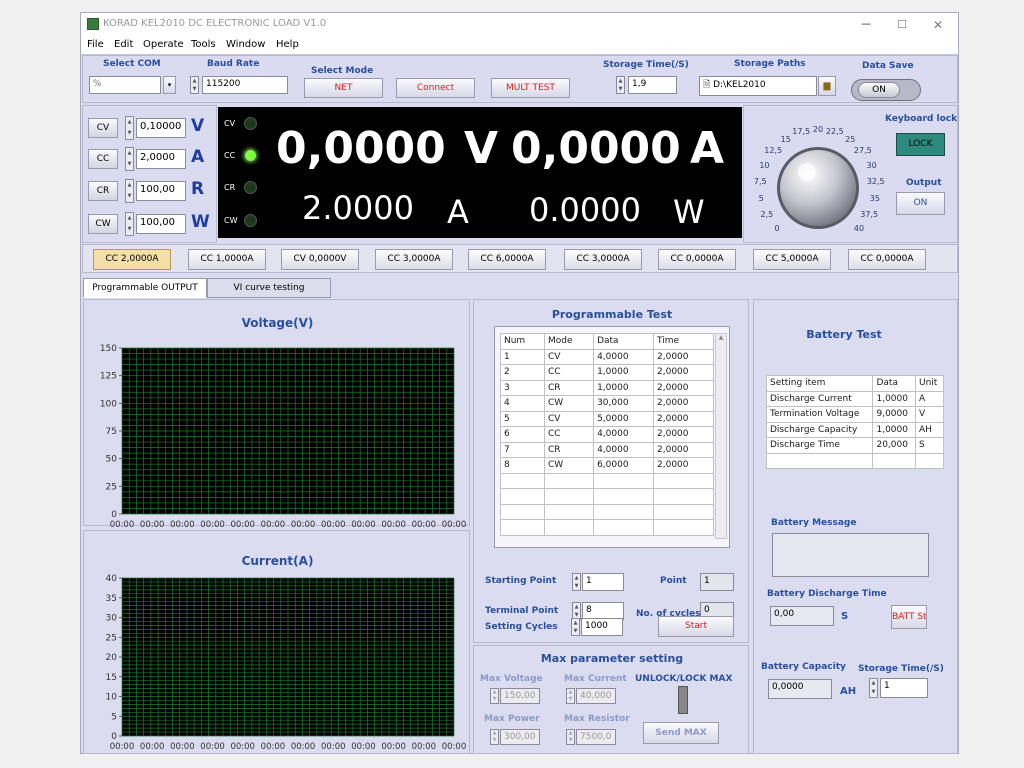 The width and height of the screenshot is (1024, 768). I want to click on cv-spinner-icon: ▲ ▼, so click(129, 128).